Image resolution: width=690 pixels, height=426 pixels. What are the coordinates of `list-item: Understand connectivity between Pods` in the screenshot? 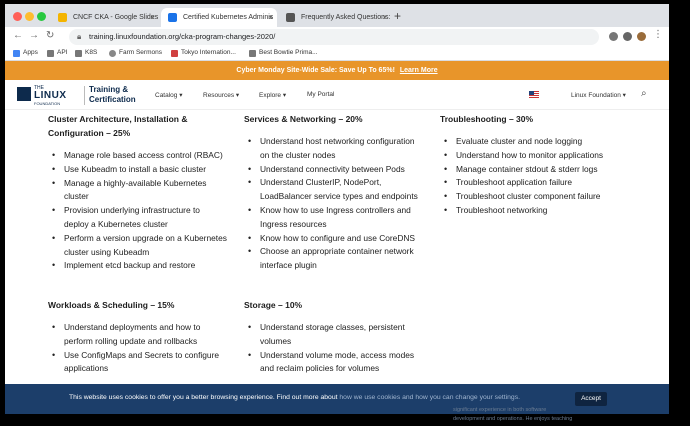 It's located at (342, 170).